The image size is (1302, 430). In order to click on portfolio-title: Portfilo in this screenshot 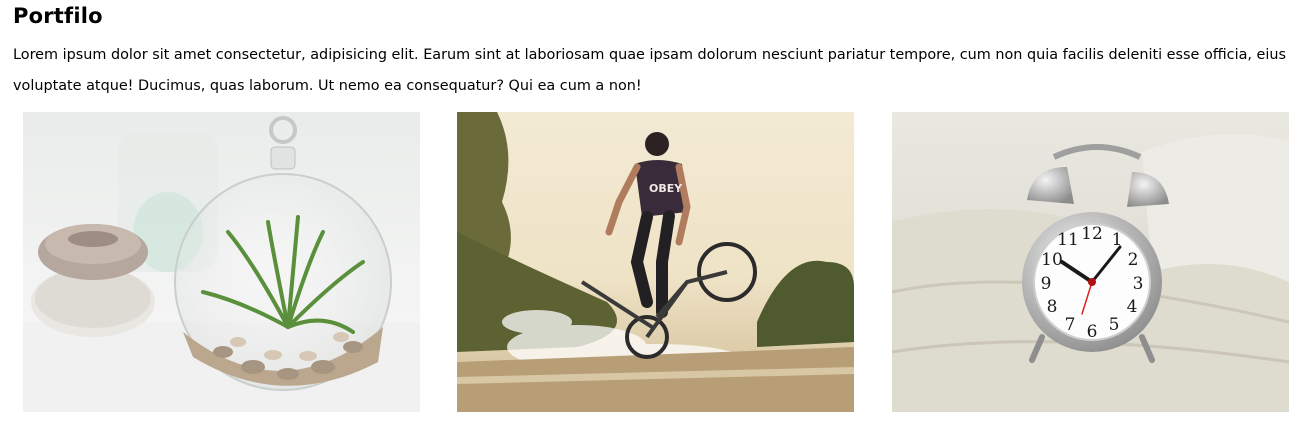, I will do `click(58, 16)`.